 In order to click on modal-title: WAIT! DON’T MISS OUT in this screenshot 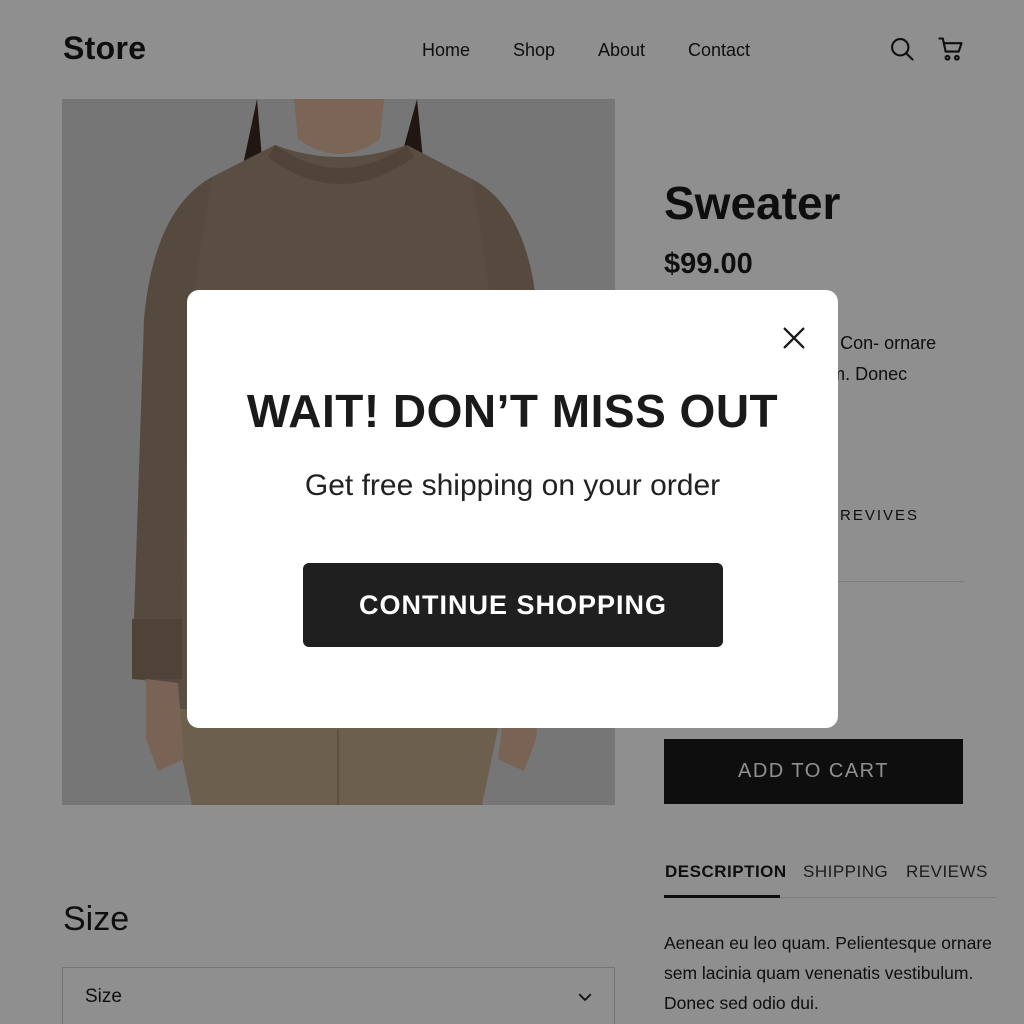, I will do `click(512, 411)`.